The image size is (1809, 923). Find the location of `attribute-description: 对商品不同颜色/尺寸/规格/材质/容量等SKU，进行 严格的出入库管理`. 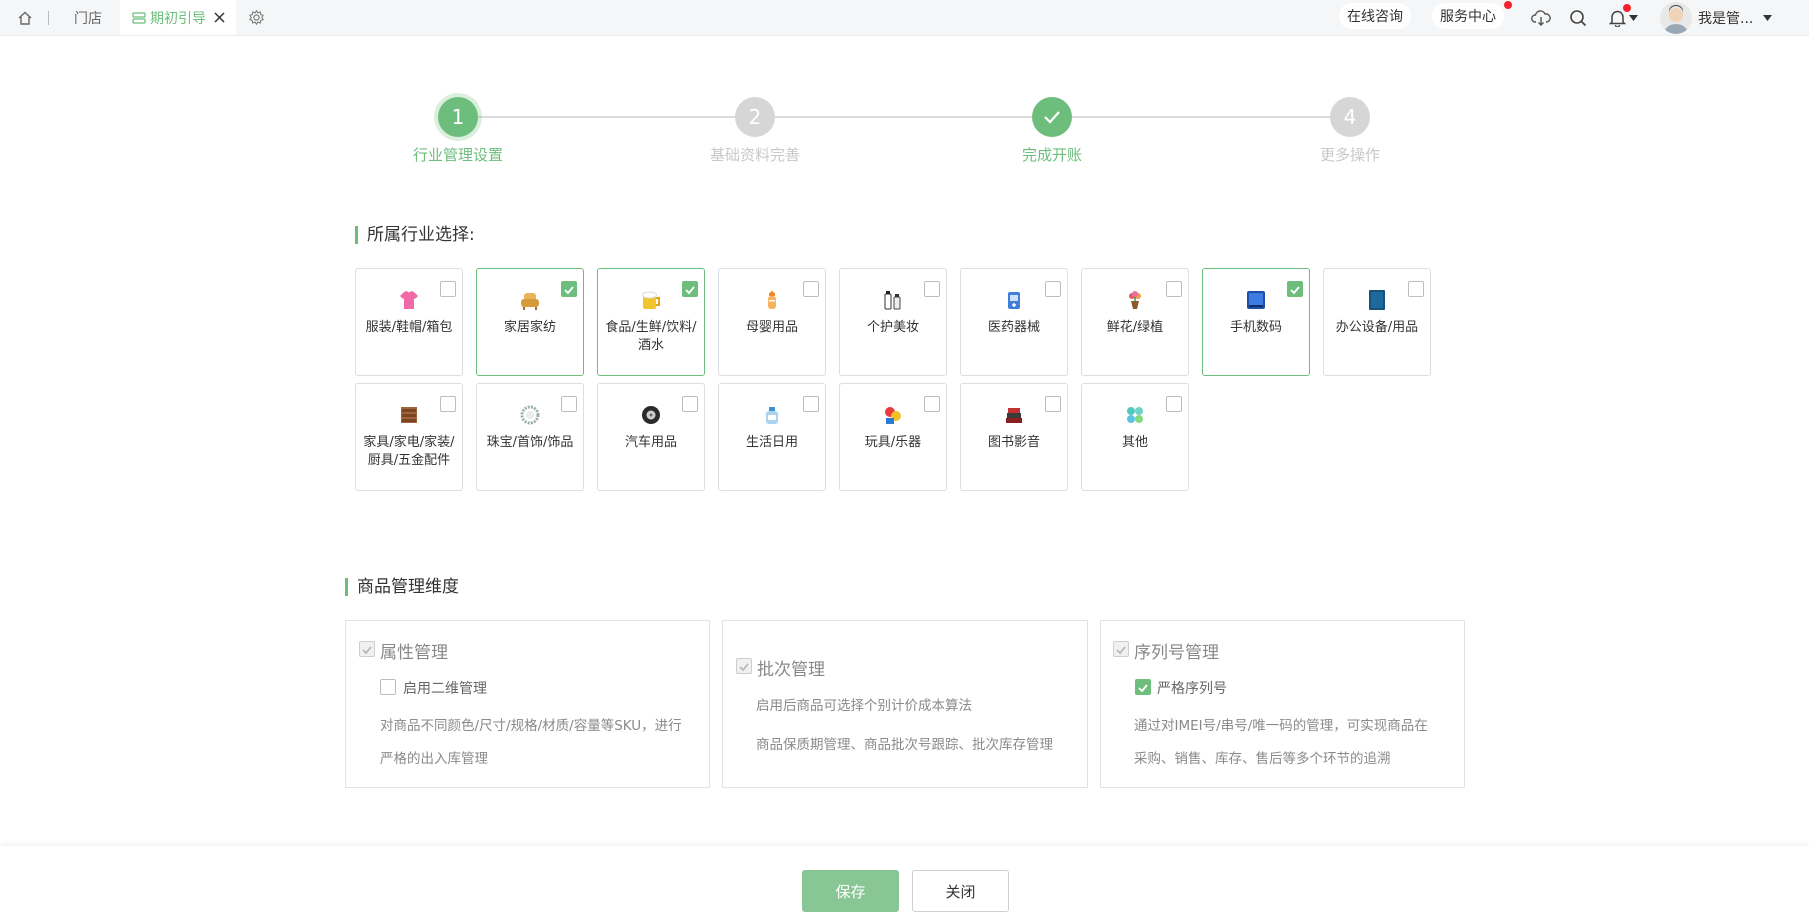

attribute-description: 对商品不同颜色/尺寸/规格/材质/容量等SKU，进行 严格的出入库管理 is located at coordinates (531, 743).